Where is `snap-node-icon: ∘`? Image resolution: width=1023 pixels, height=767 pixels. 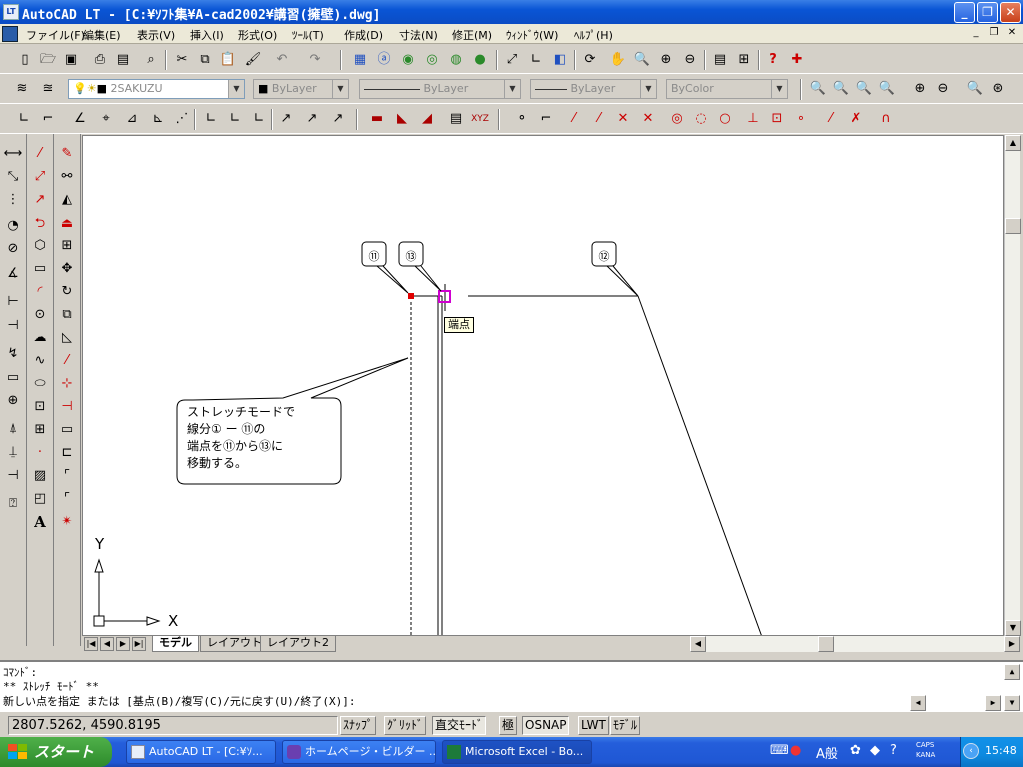 snap-node-icon: ∘ is located at coordinates (801, 119).